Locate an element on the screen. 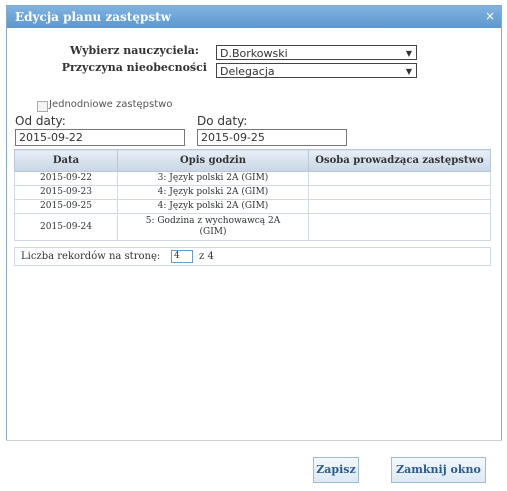  from-date-input: 2015-09-22 is located at coordinates (100, 137).